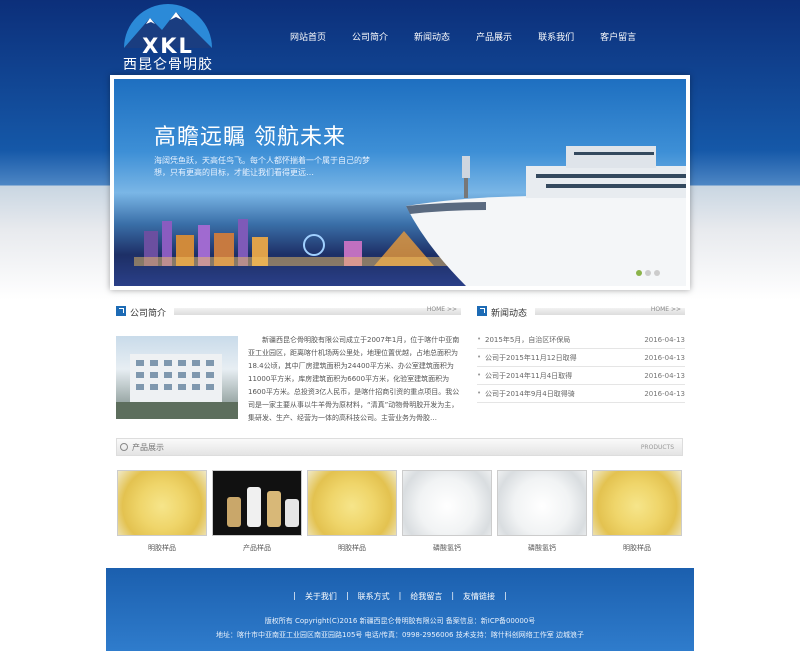 Image resolution: width=800 pixels, height=651 pixels. I want to click on about-section-header: 公司简介 HOME >>, so click(288, 312).